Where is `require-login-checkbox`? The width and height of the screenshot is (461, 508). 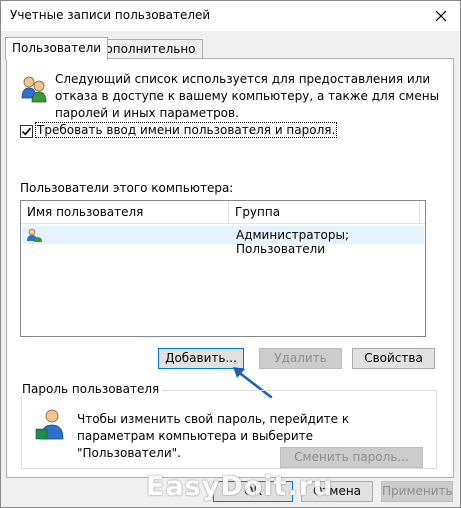
require-login-checkbox is located at coordinates (26, 131).